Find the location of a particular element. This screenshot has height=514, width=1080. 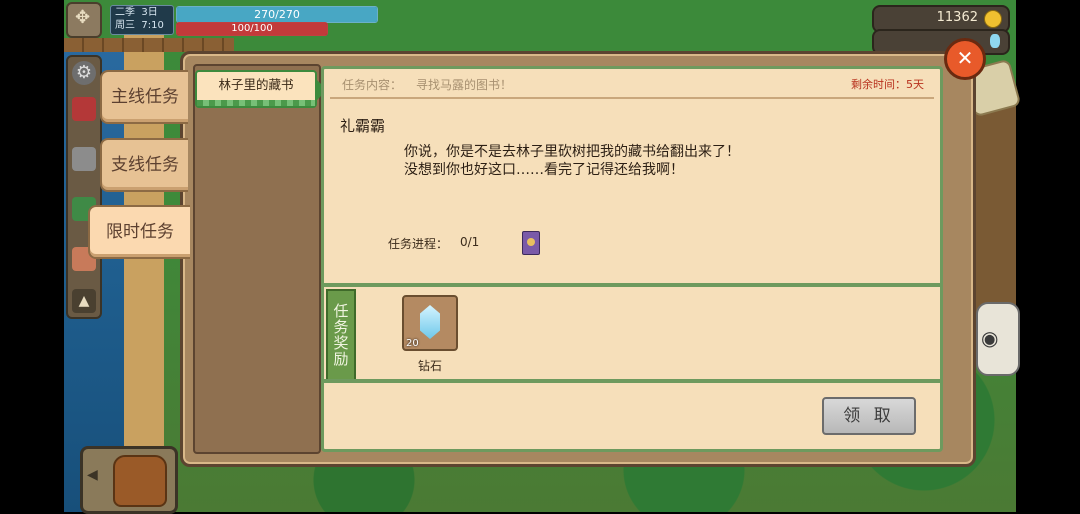

npc-name: 礼霸霸 is located at coordinates (363, 126).